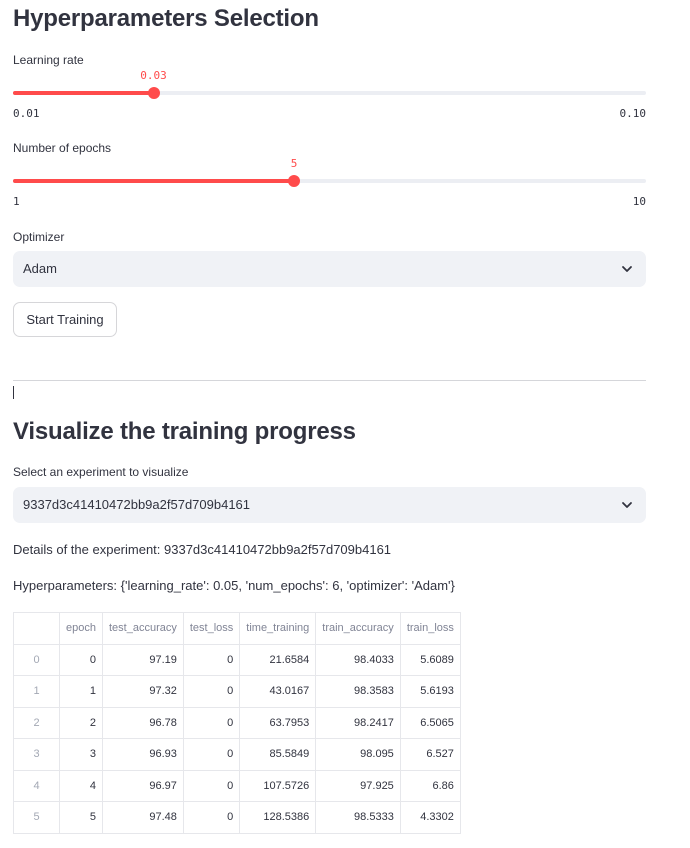  What do you see at coordinates (278, 785) in the screenshot?
I see `table-cell: 107.5726` at bounding box center [278, 785].